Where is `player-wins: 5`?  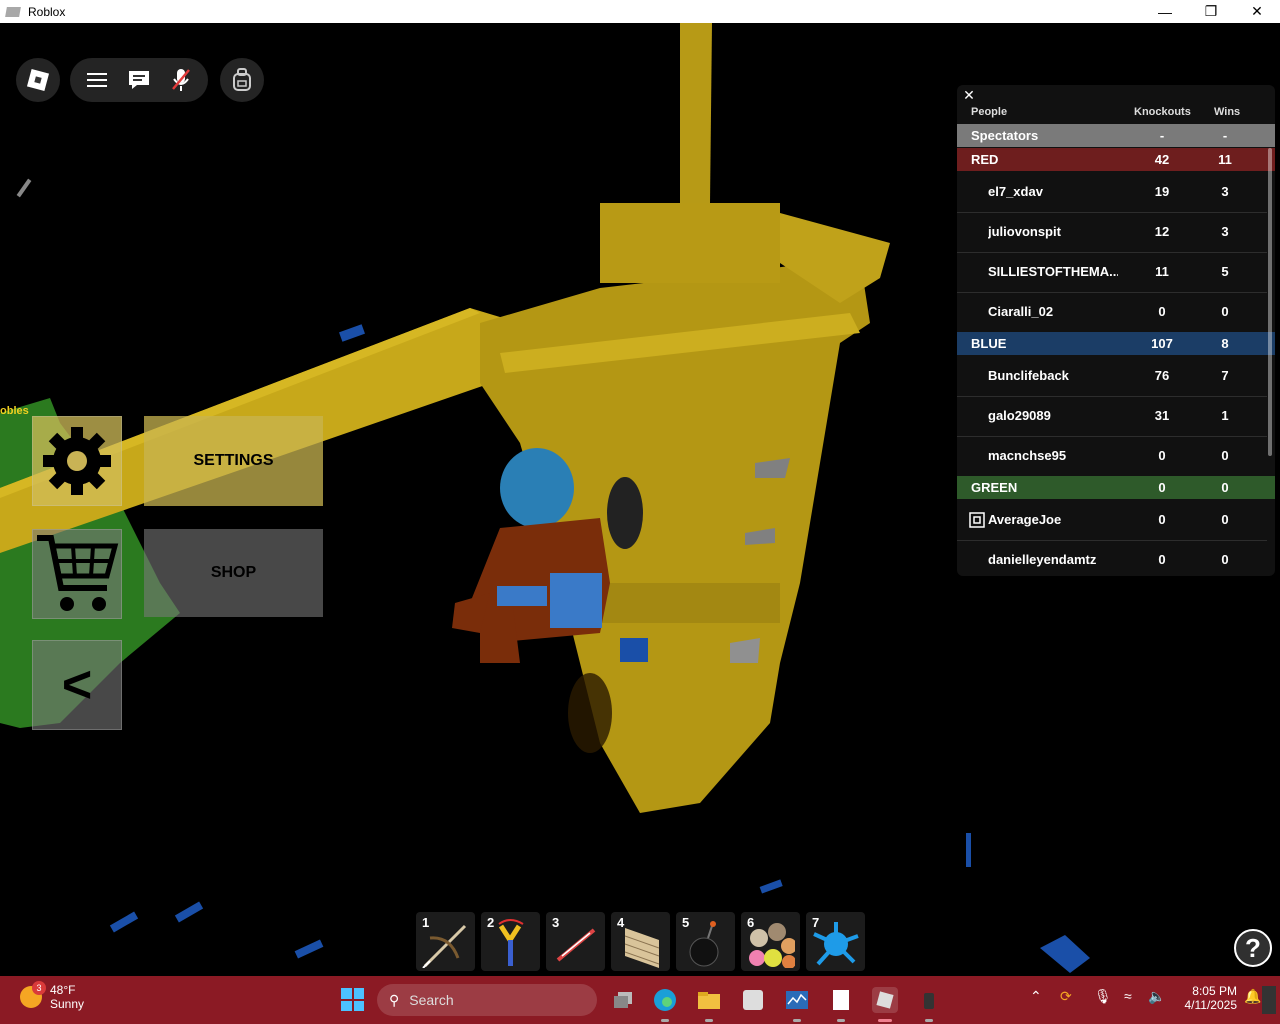
player-wins: 5 is located at coordinates (1225, 271).